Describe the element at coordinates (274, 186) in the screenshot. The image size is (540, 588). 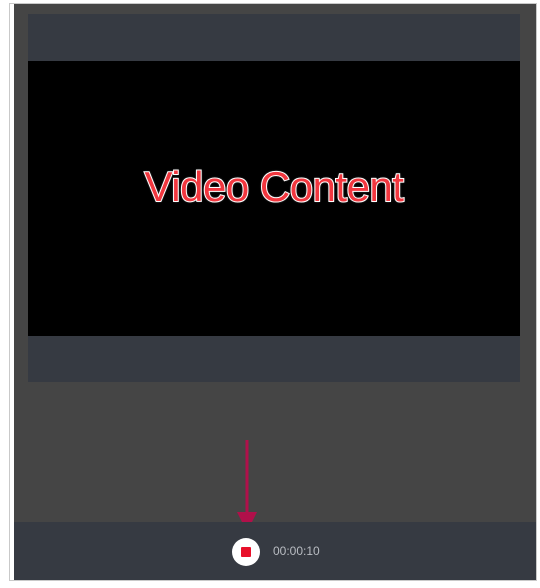
I see `video-content-label: Video Content` at that location.